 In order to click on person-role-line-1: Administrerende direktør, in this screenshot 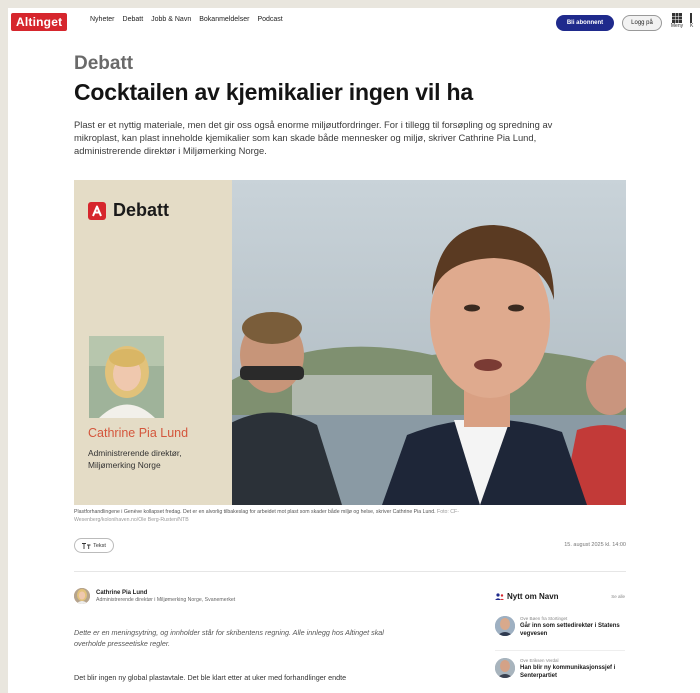, I will do `click(135, 453)`.